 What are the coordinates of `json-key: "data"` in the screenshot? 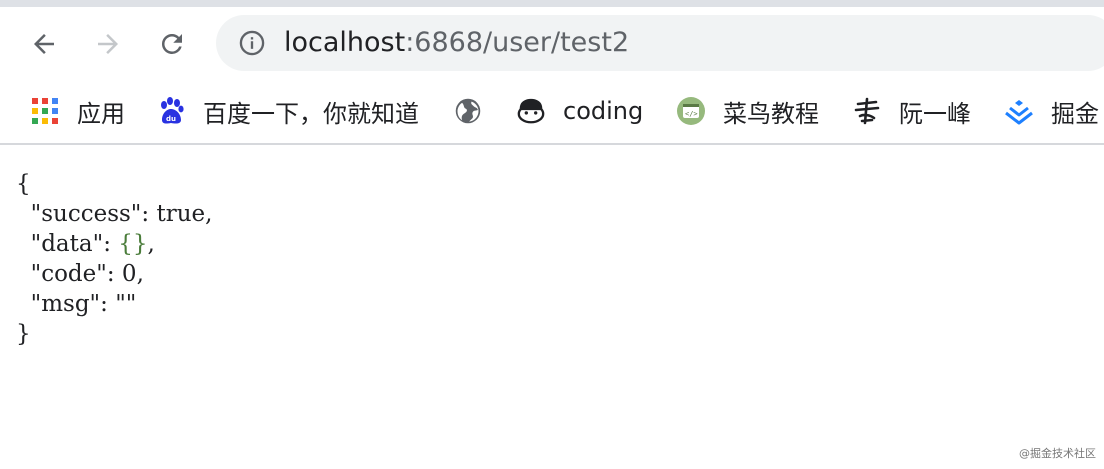 It's located at (67, 244).